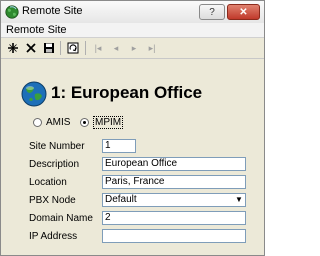  What do you see at coordinates (174, 200) in the screenshot?
I see `pbx-node-select: Default ▼` at bounding box center [174, 200].